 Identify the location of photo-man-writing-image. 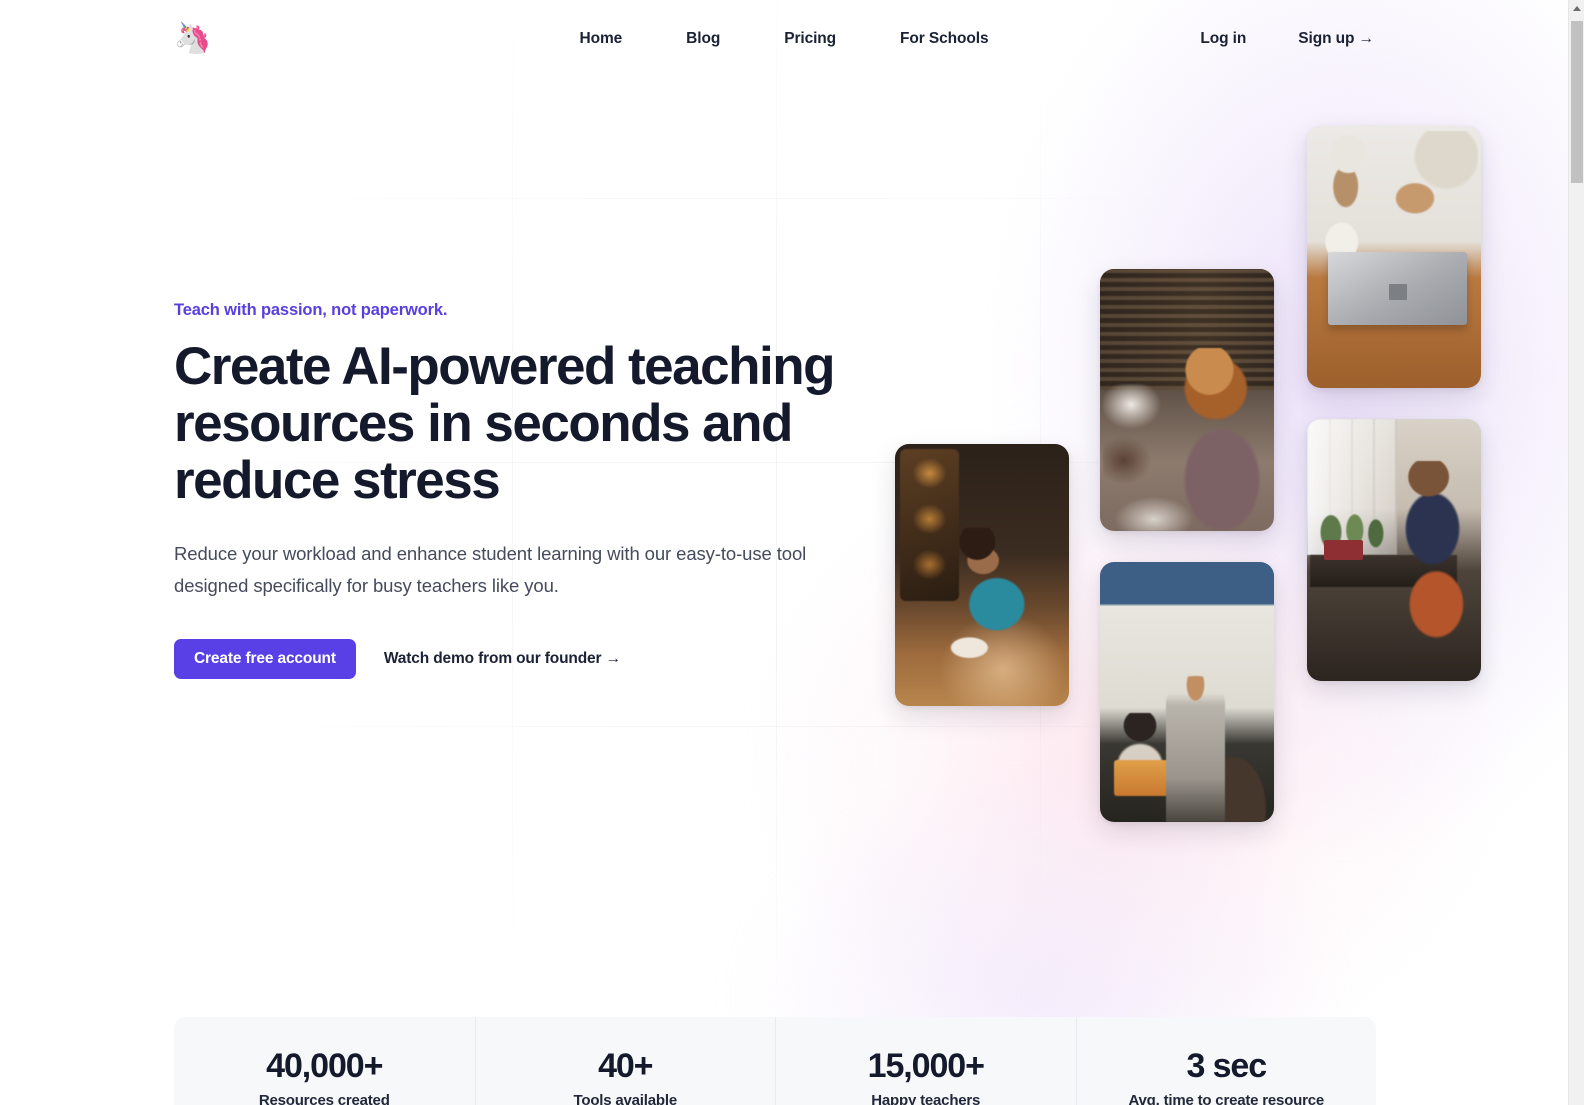
(1394, 257).